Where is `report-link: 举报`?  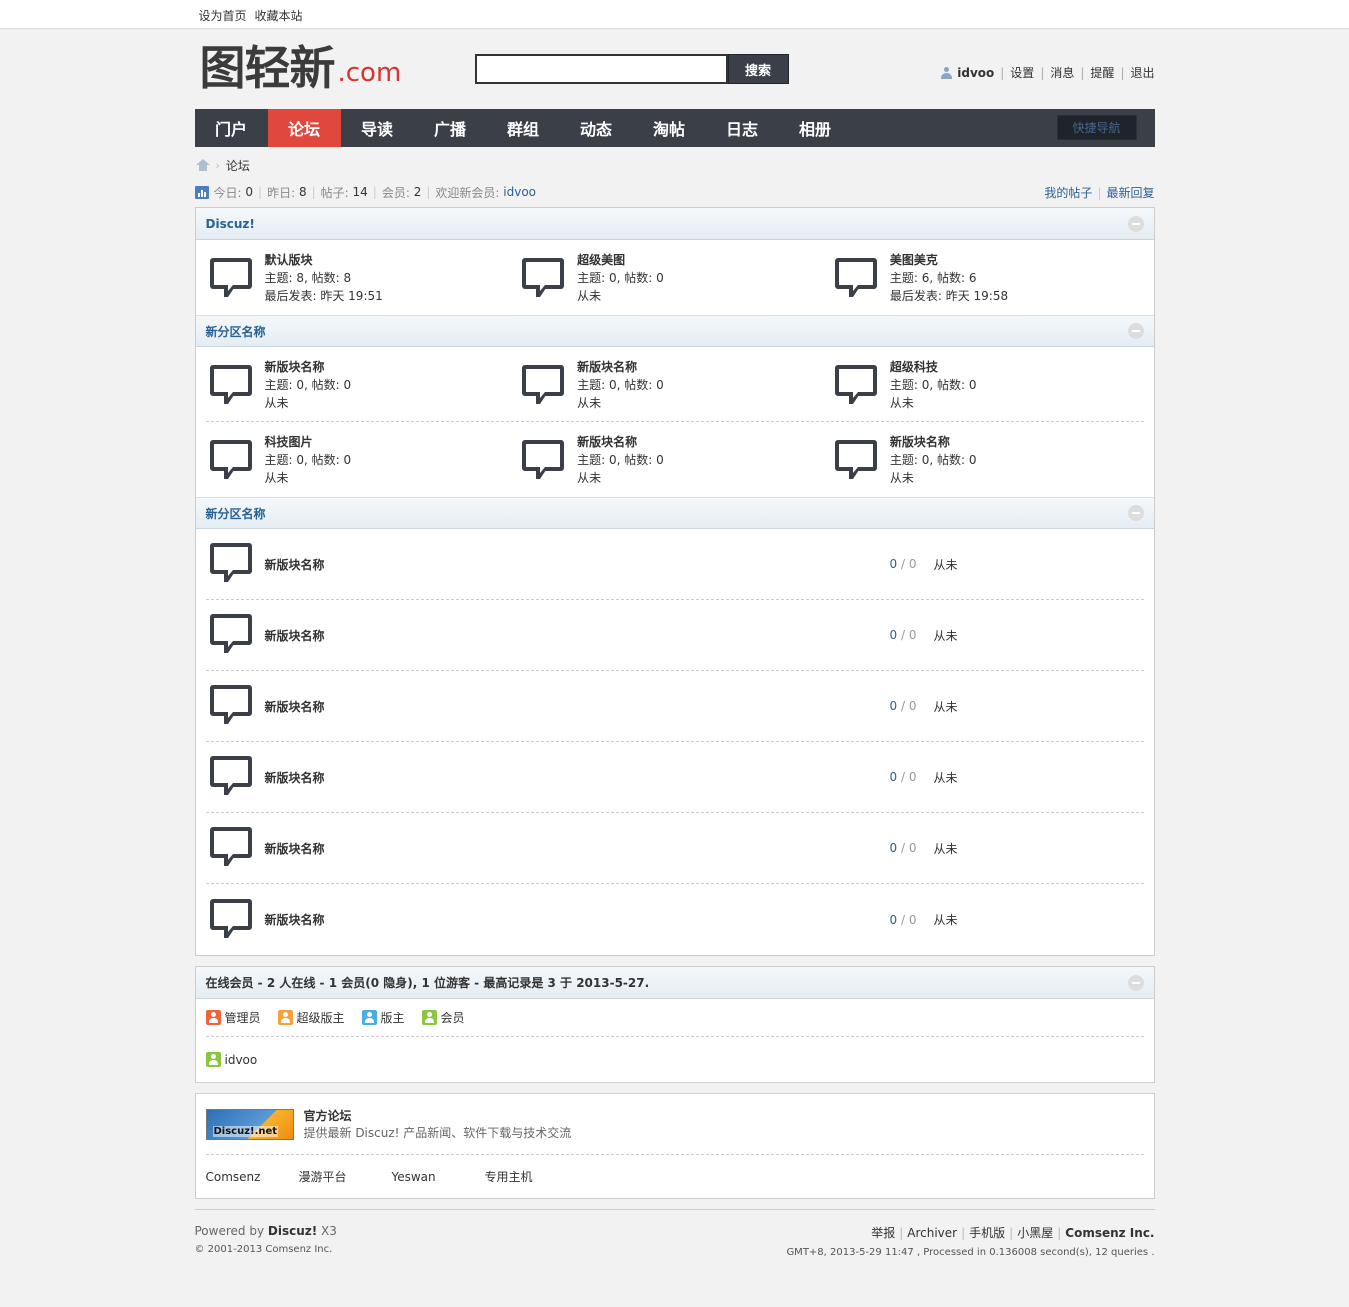
report-link: 举报 is located at coordinates (883, 1233).